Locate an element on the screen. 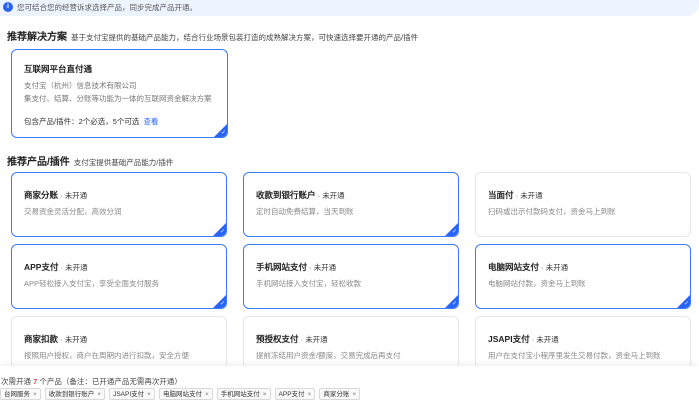 This screenshot has width=699, height=411. product-name: APP支付 is located at coordinates (41, 267).